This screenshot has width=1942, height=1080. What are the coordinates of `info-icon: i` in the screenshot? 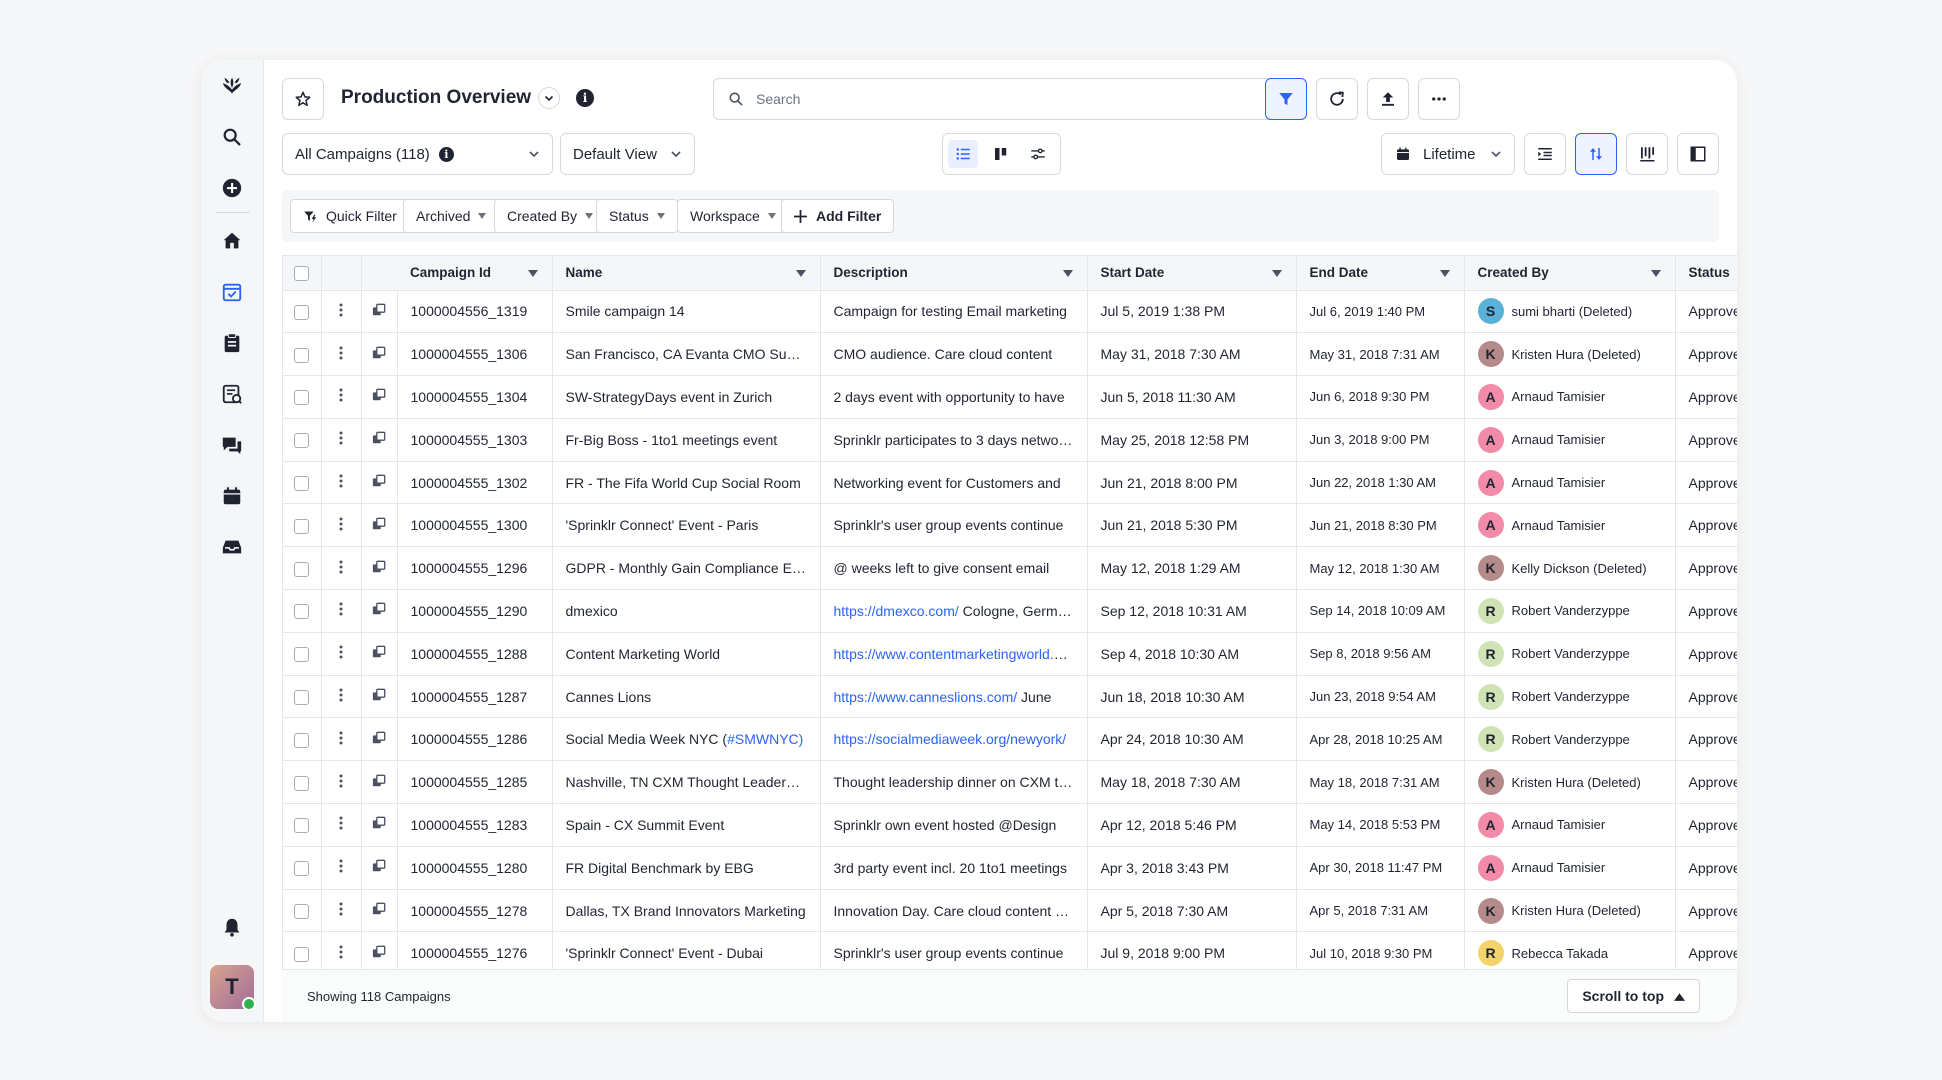 It's located at (585, 98).